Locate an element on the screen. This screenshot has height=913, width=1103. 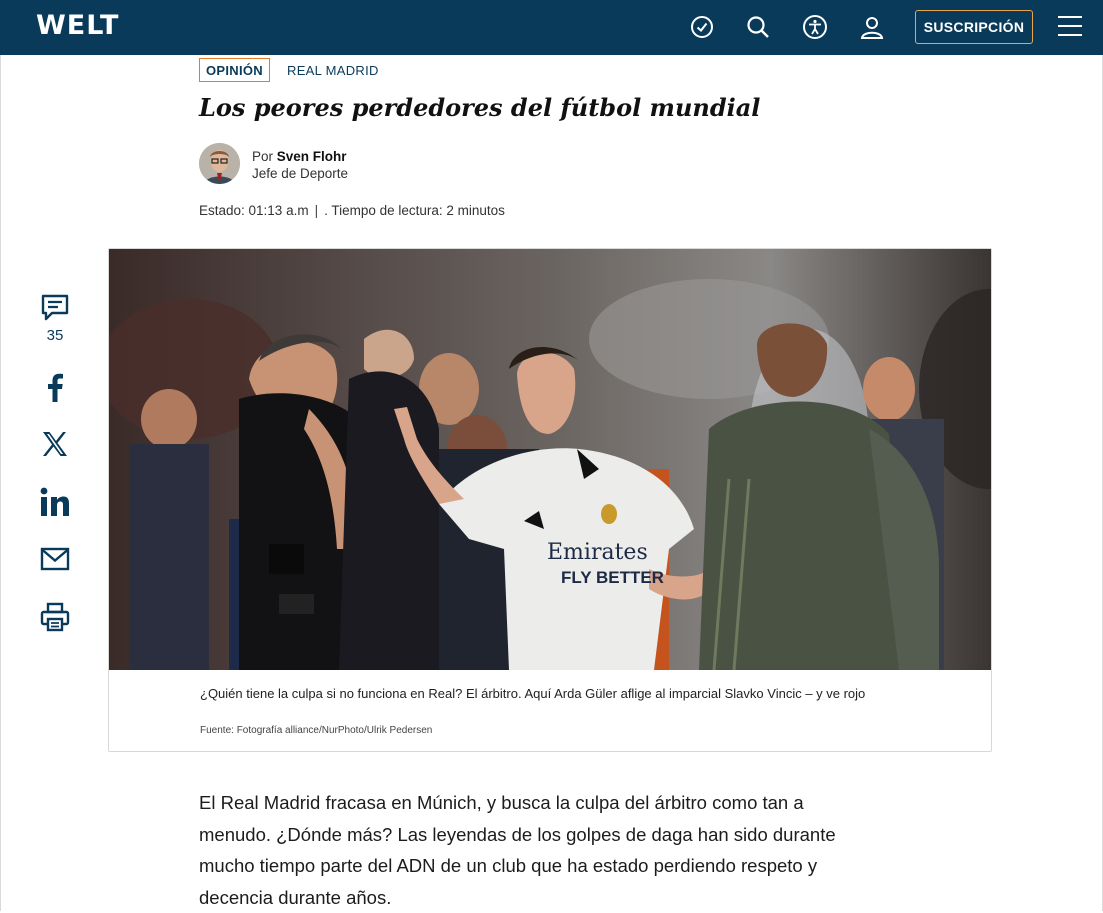
facebook-icon is located at coordinates (55, 387).